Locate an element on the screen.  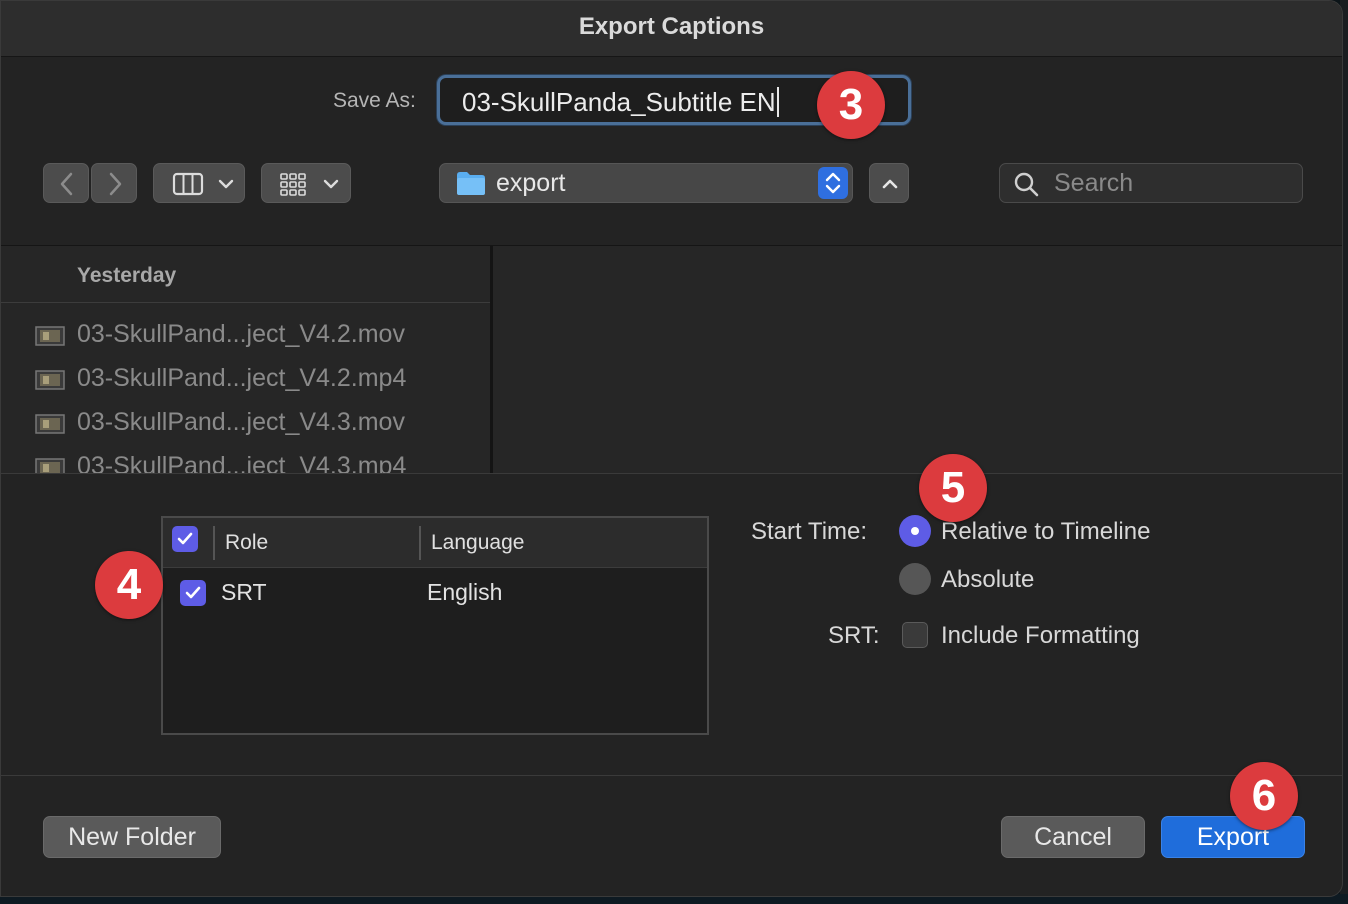
up-down-chevrons-icon is located at coordinates (833, 183).